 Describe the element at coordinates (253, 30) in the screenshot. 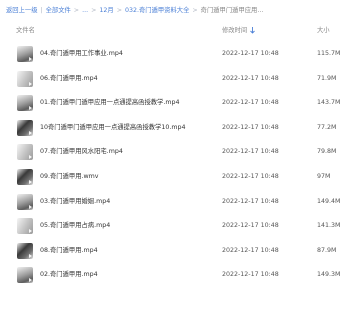

I see `arrow-down-icon` at that location.